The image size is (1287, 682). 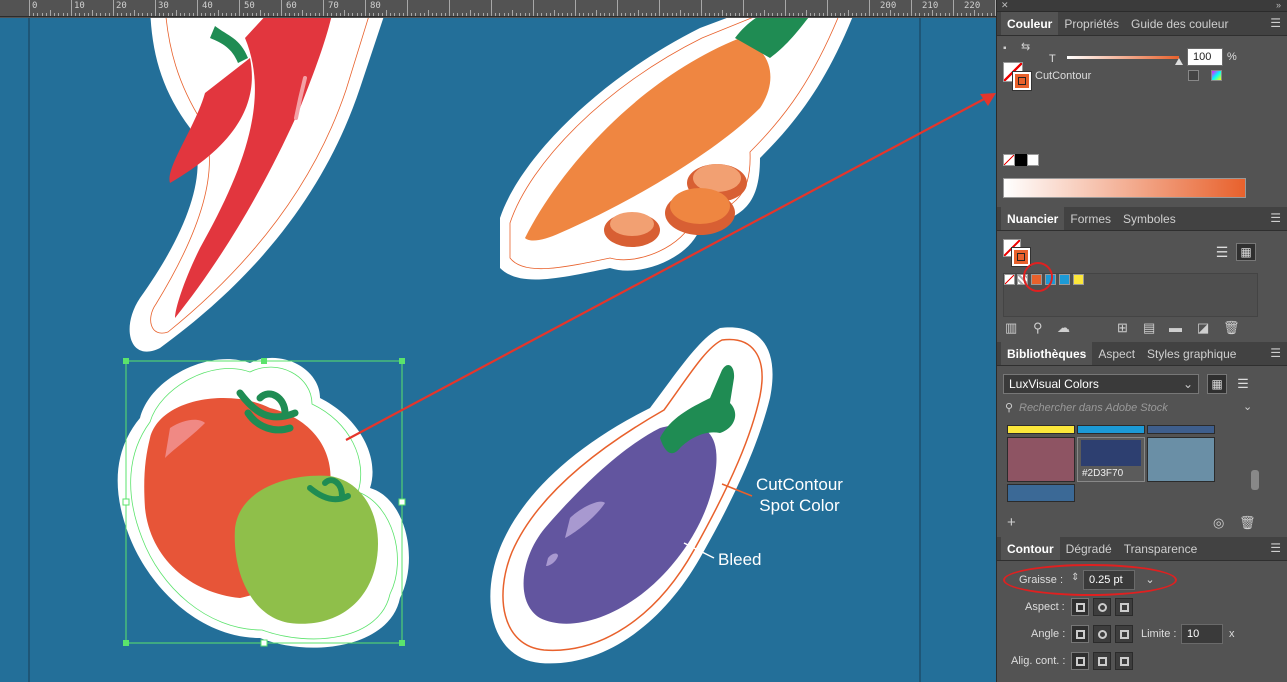 I want to click on collapse-icon: », so click(x=1278, y=5).